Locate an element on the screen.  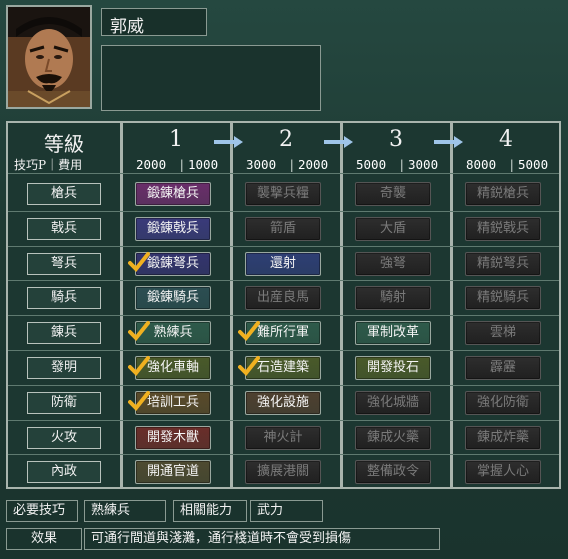
level-4-points: 8000 is located at coordinates (481, 164).